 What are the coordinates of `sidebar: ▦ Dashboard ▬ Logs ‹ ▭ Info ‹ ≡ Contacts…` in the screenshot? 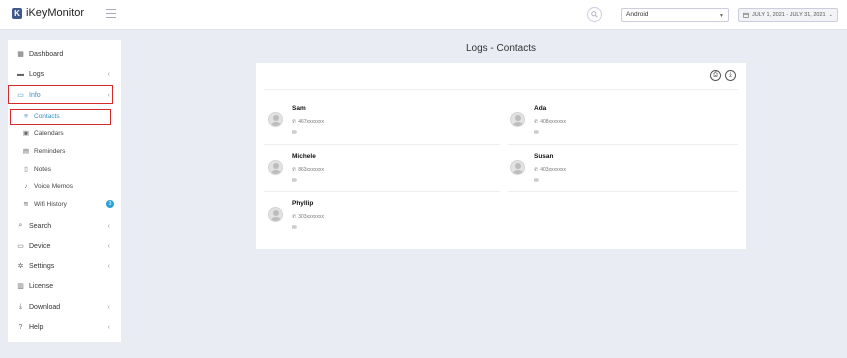 It's located at (64, 191).